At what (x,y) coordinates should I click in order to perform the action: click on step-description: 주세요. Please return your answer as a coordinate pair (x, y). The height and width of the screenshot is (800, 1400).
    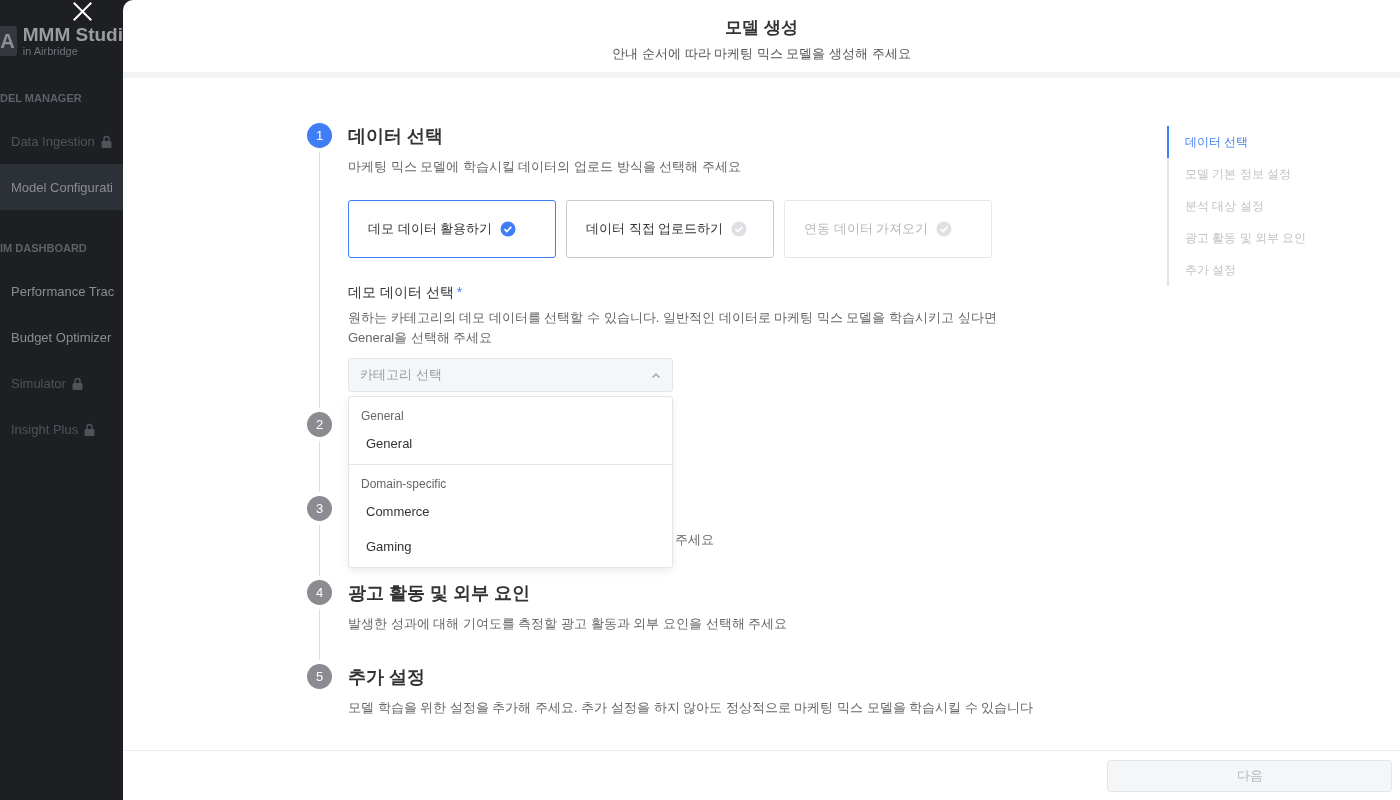
    Looking at the image, I should click on (694, 540).